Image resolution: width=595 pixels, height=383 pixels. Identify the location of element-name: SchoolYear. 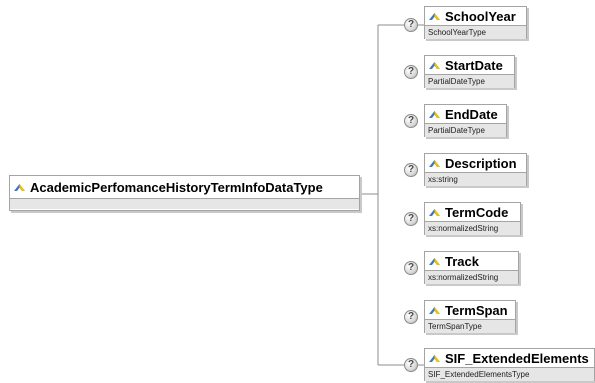
(480, 16).